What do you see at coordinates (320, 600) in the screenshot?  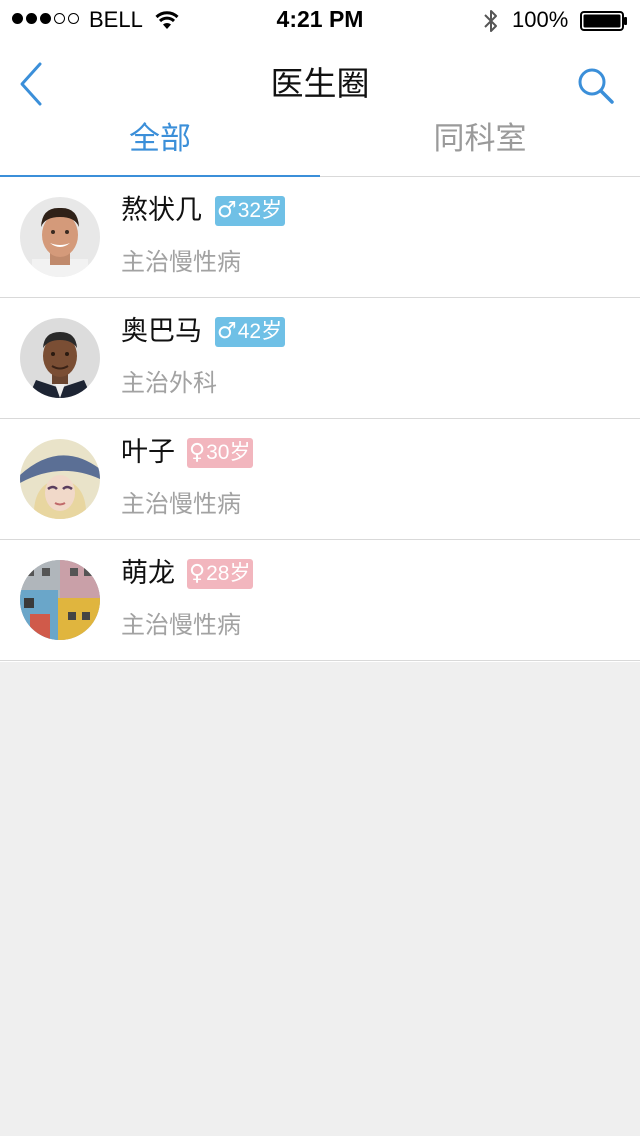 I see `list-item: 萌龙 ♀ 28岁 主治慢性病` at bounding box center [320, 600].